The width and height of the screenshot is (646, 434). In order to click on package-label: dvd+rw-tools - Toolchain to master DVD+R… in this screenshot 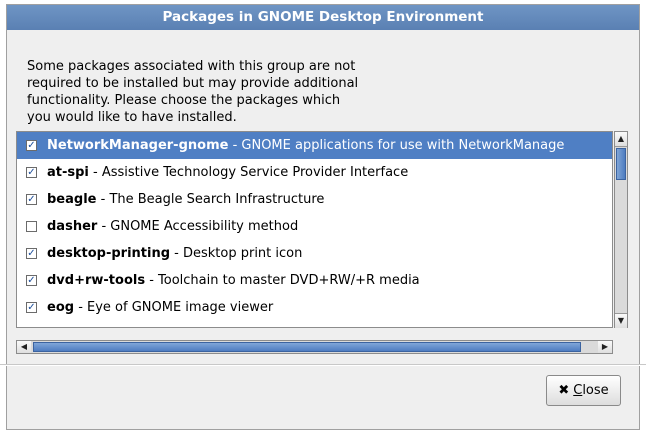, I will do `click(233, 280)`.